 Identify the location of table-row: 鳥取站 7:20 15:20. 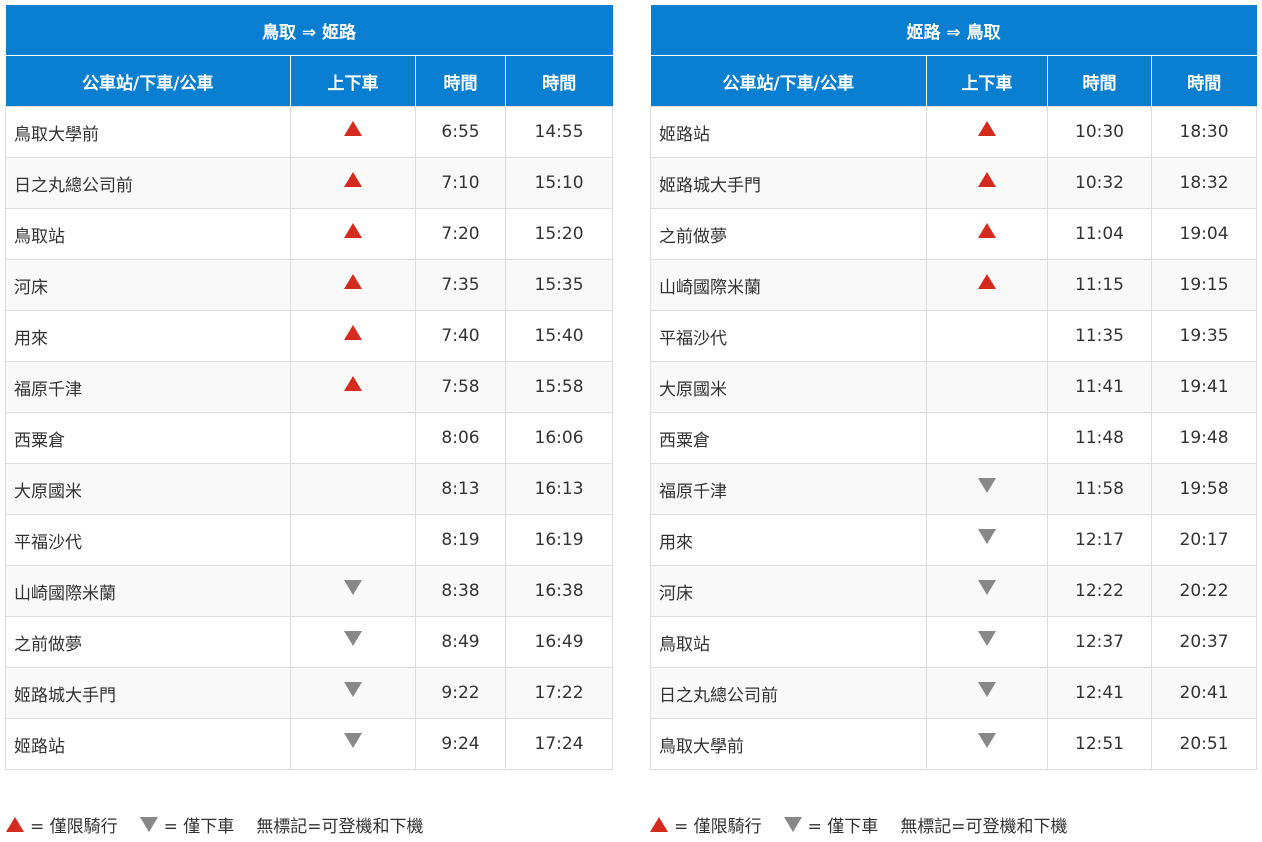
(309, 234).